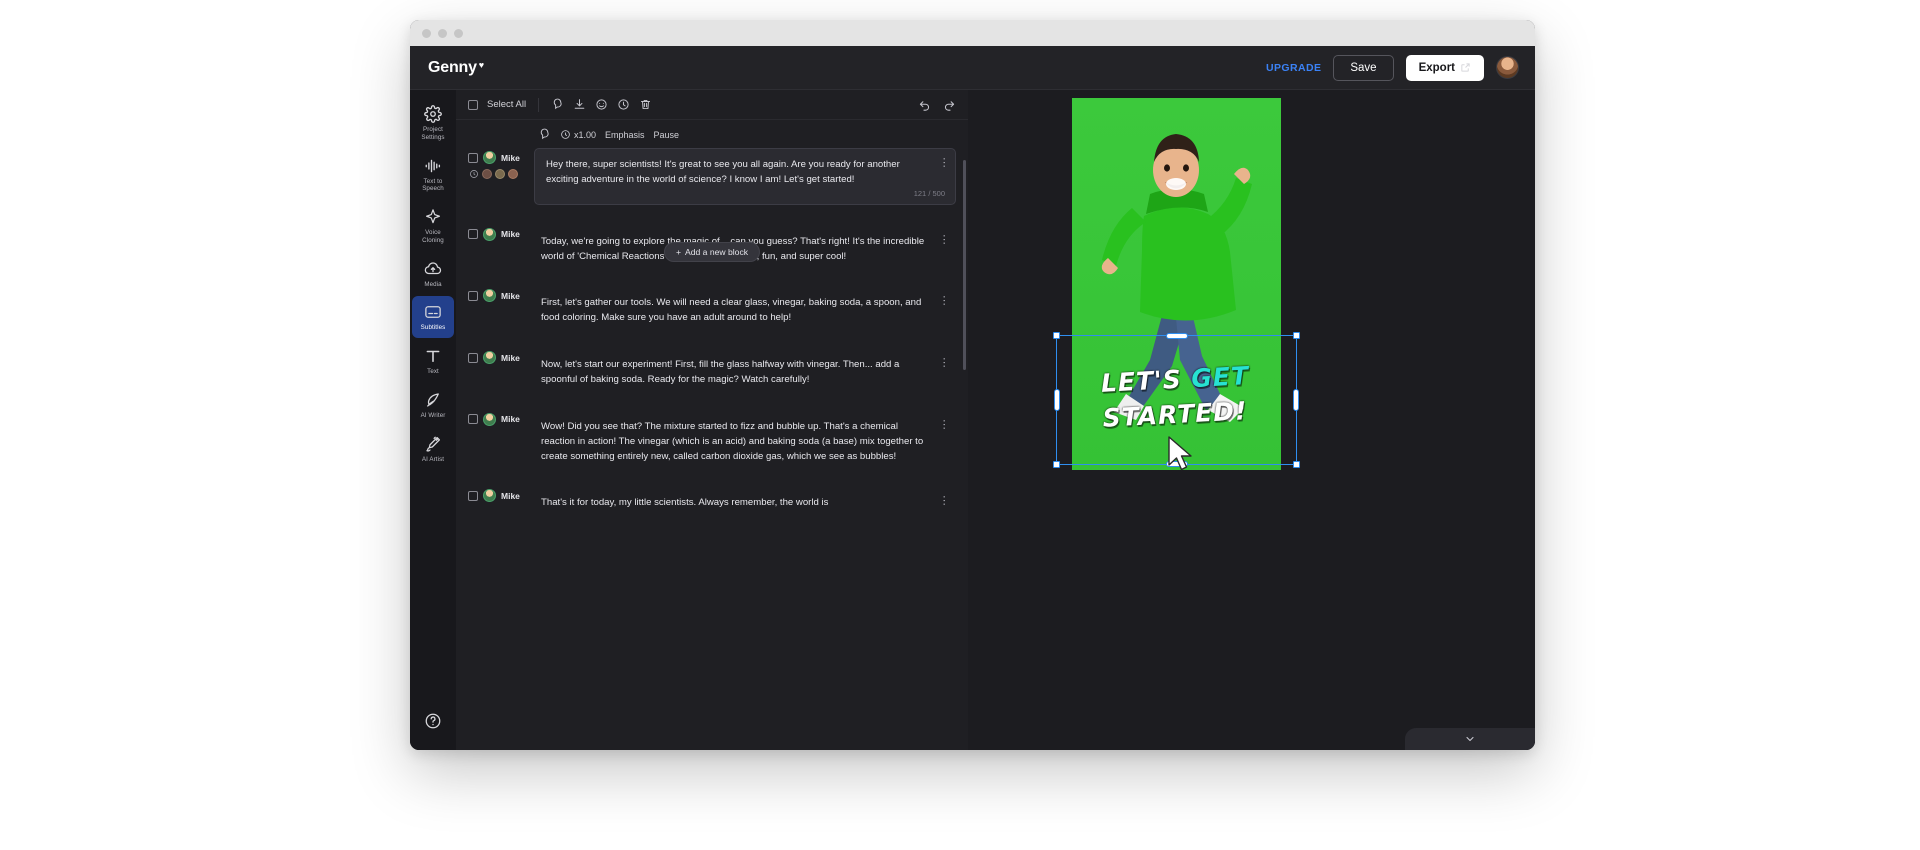  What do you see at coordinates (964, 265) in the screenshot?
I see `script-scrollbar` at bounding box center [964, 265].